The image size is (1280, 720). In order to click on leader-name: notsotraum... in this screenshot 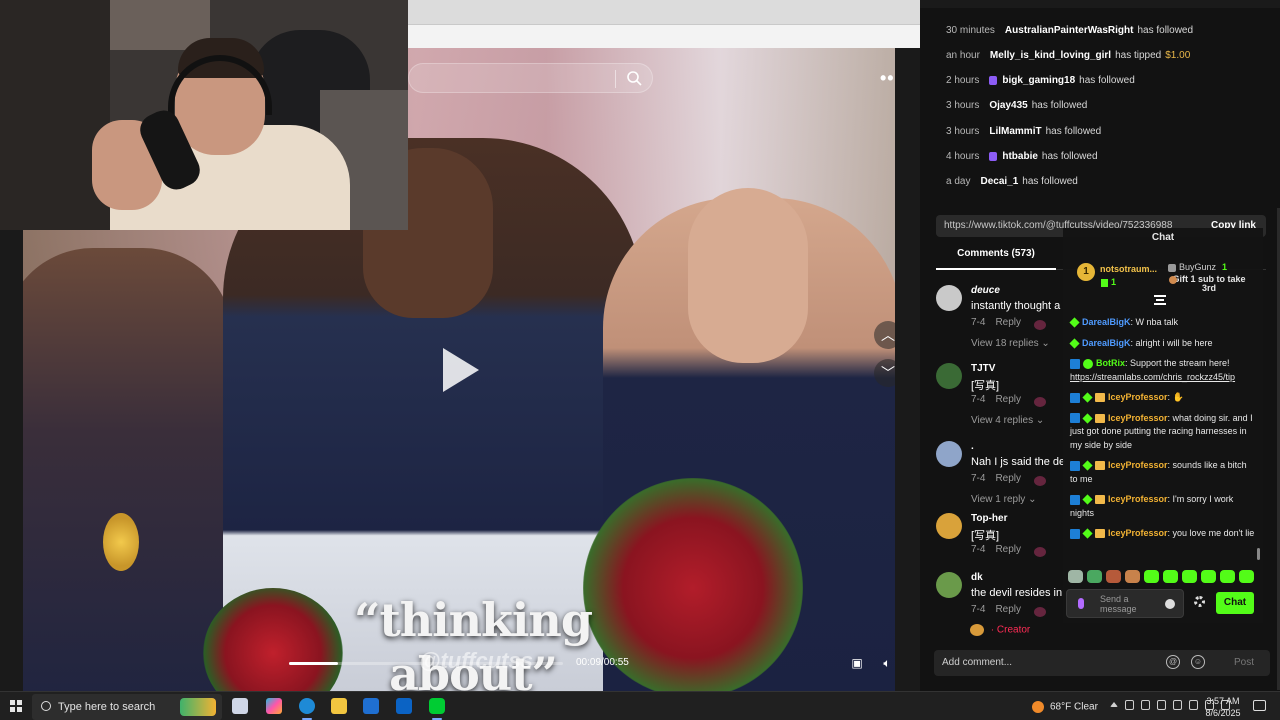, I will do `click(1129, 269)`.